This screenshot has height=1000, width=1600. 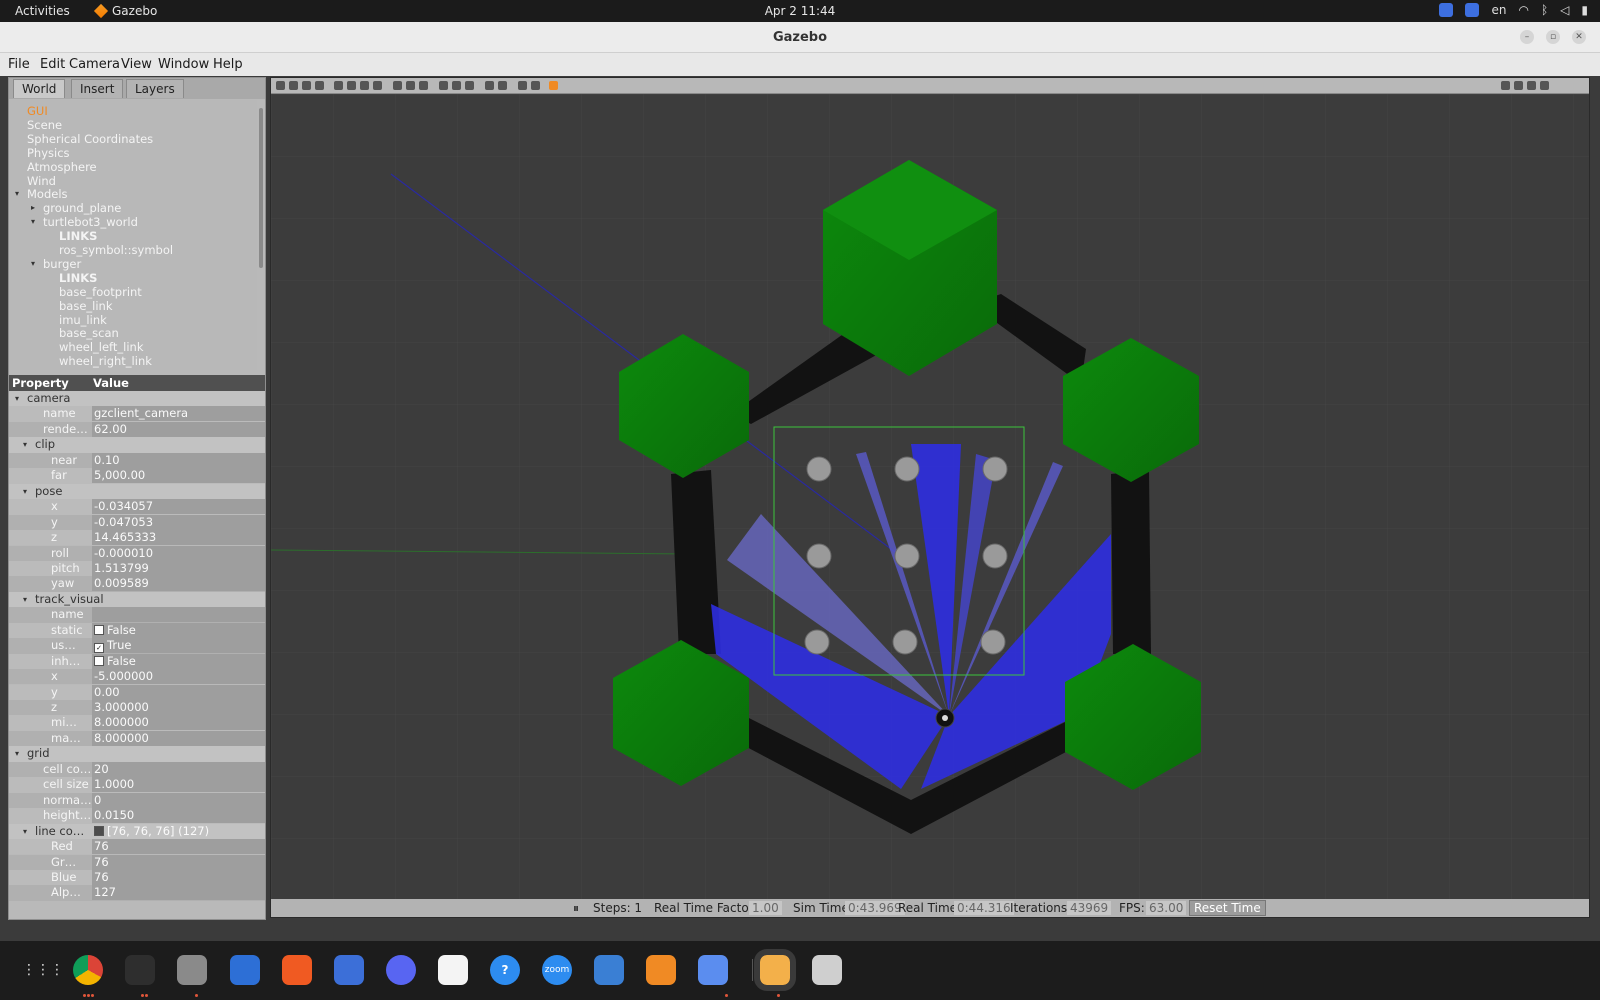 What do you see at coordinates (44, 125) in the screenshot?
I see `tree-item: Scene` at bounding box center [44, 125].